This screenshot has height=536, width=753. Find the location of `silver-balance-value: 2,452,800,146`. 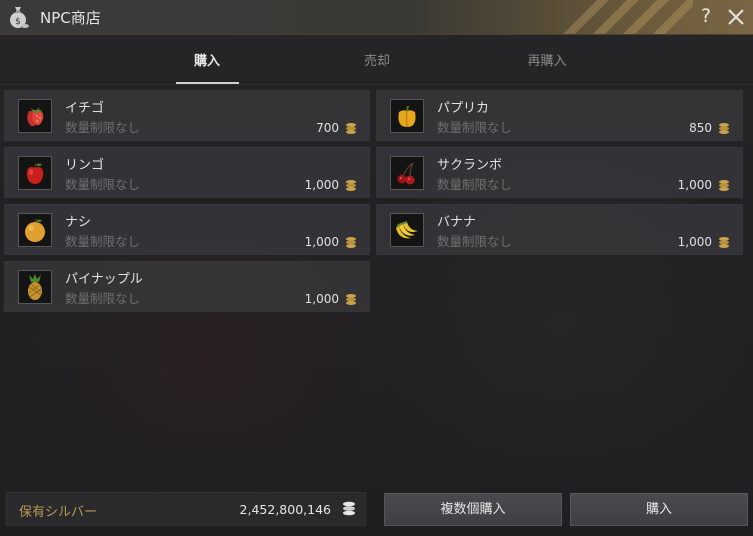

silver-balance-value: 2,452,800,146 is located at coordinates (285, 509).